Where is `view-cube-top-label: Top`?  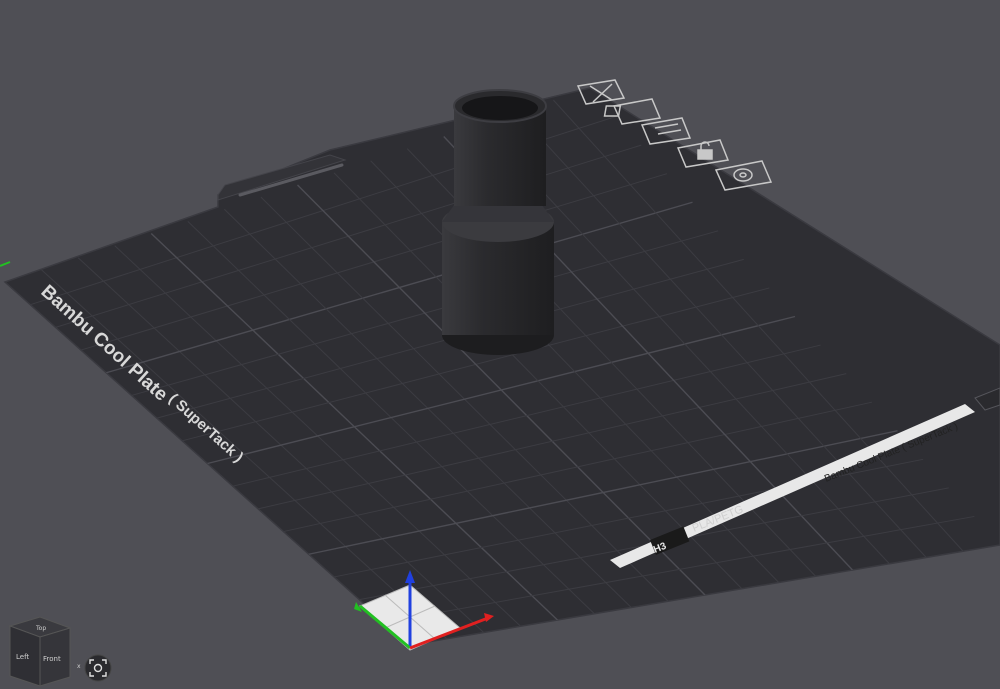
view-cube-top-label: Top is located at coordinates (40, 628).